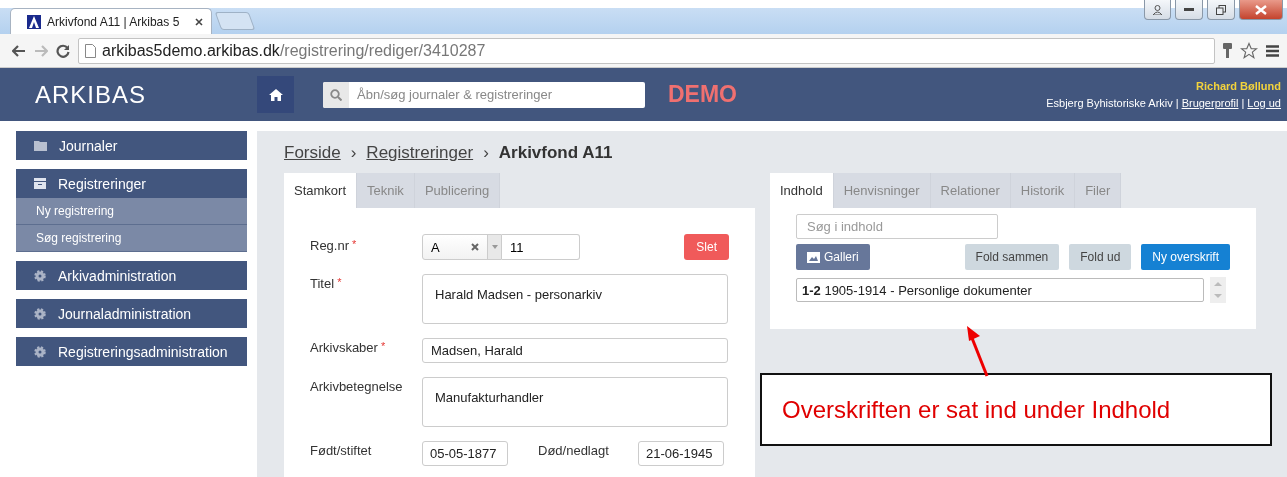  Describe the element at coordinates (131, 238) in the screenshot. I see `sidebar-subitem: Søg registrering` at that location.